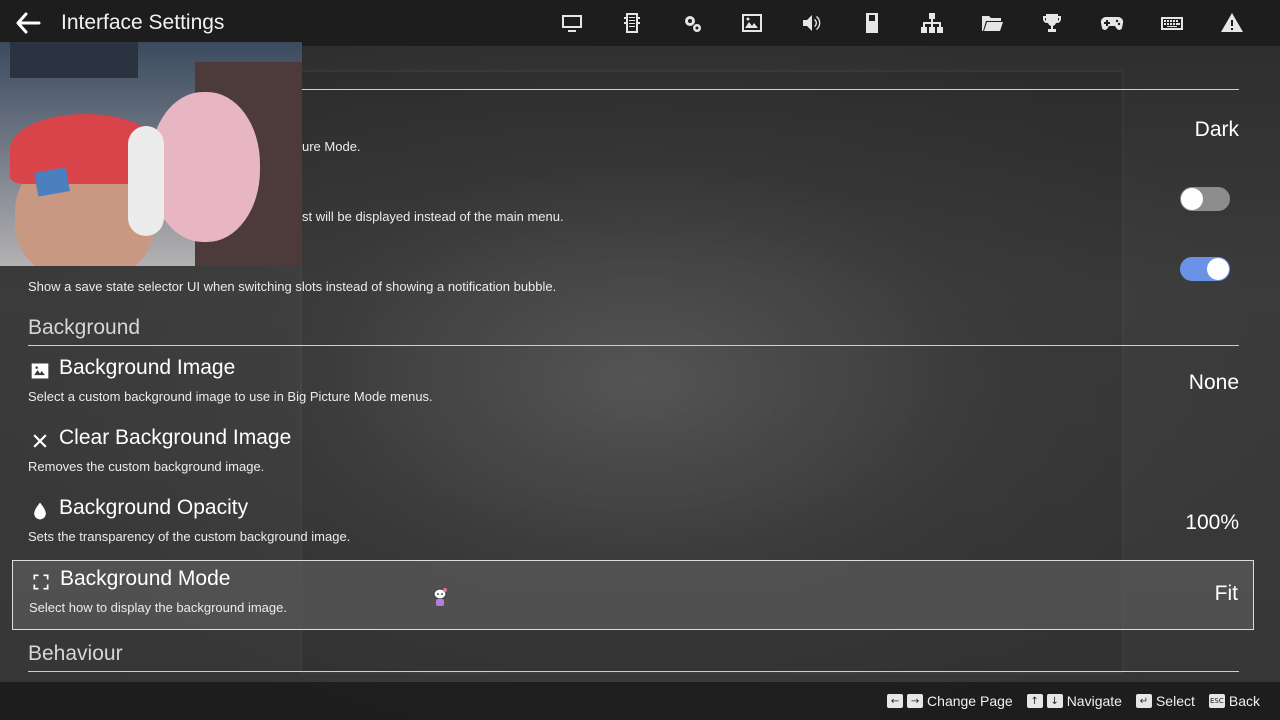  I want to click on top-bar: Interface Settings, so click(640, 23).